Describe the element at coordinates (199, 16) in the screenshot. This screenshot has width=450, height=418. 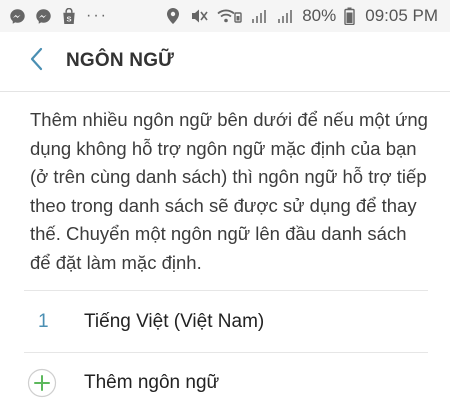
I see `mute-icon` at that location.